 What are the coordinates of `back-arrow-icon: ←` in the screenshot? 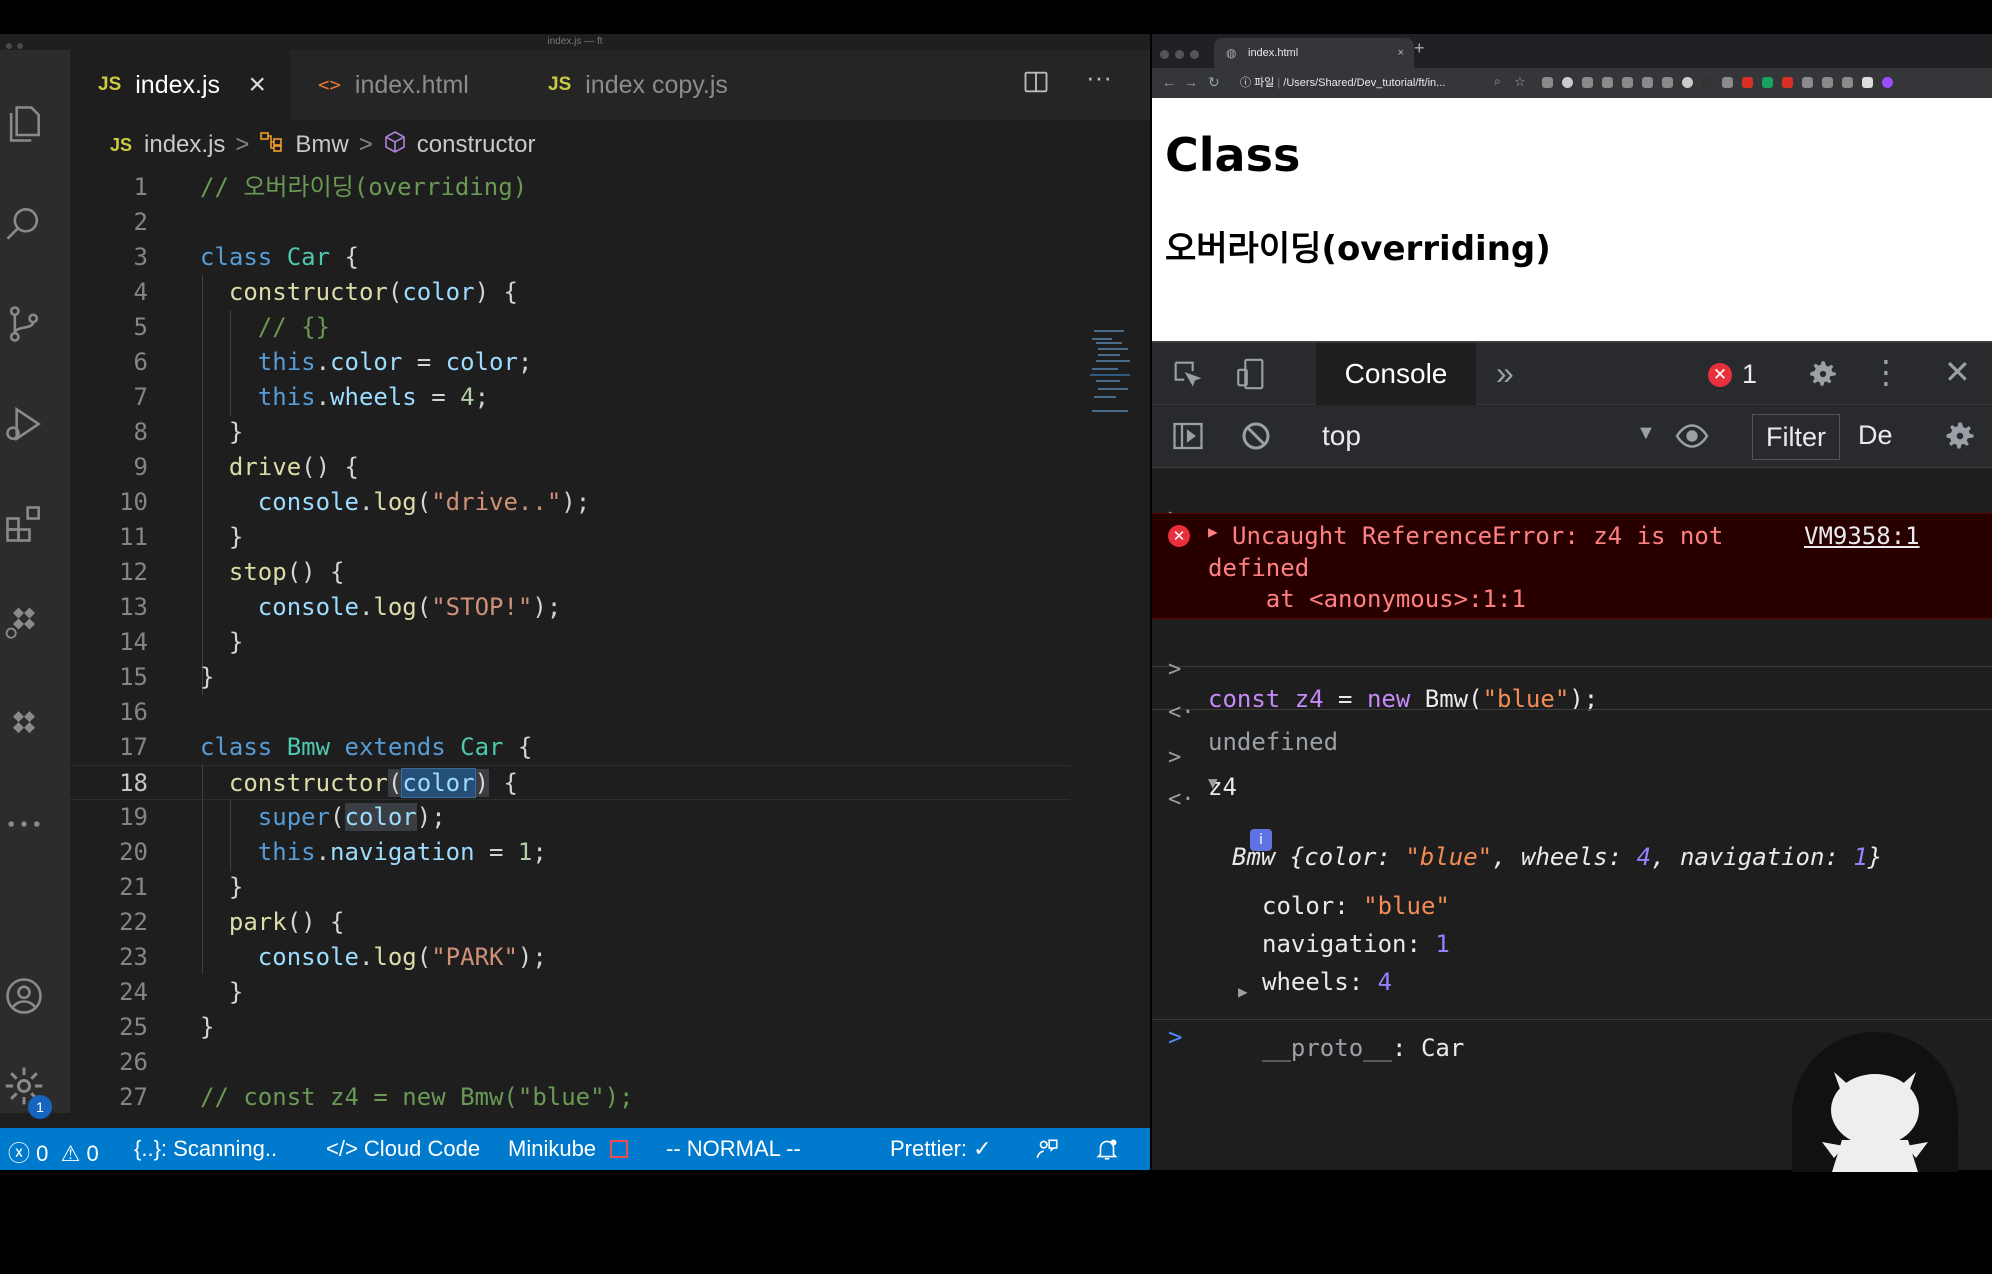 It's located at (1169, 82).